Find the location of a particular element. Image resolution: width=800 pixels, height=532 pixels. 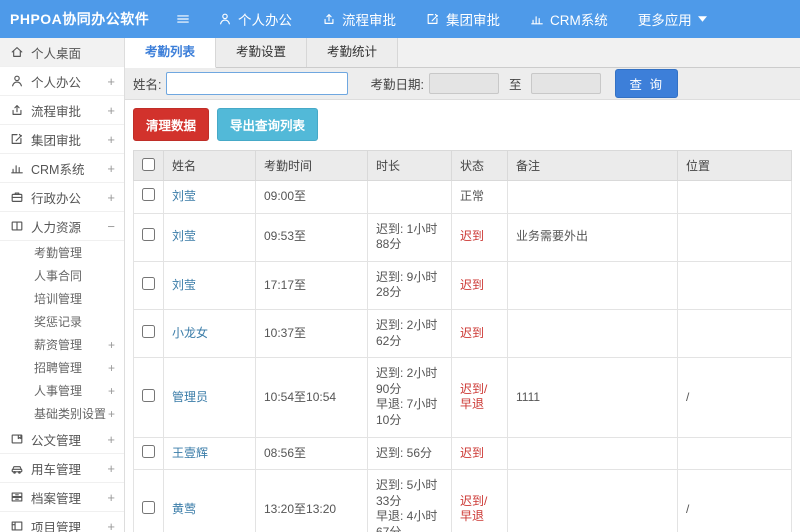

select-all-checkbox is located at coordinates (148, 164).